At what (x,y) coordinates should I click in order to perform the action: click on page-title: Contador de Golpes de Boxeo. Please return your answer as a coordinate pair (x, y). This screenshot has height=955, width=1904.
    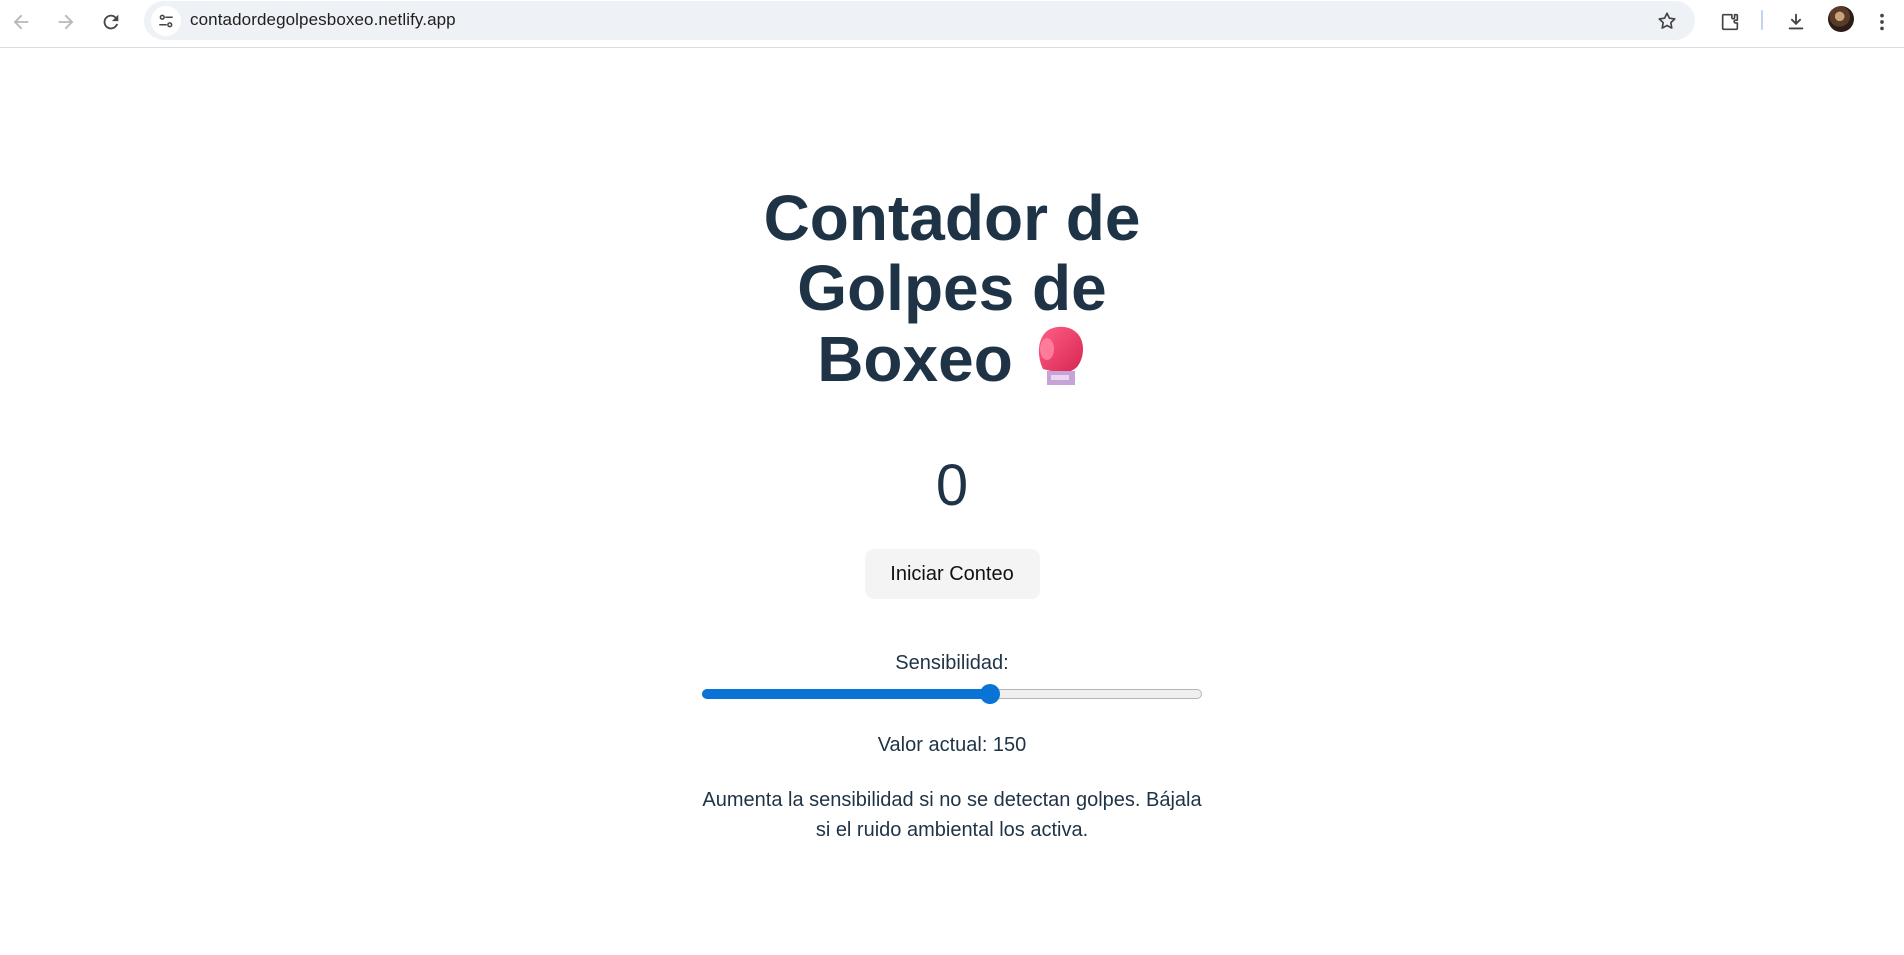
    Looking at the image, I should click on (952, 291).